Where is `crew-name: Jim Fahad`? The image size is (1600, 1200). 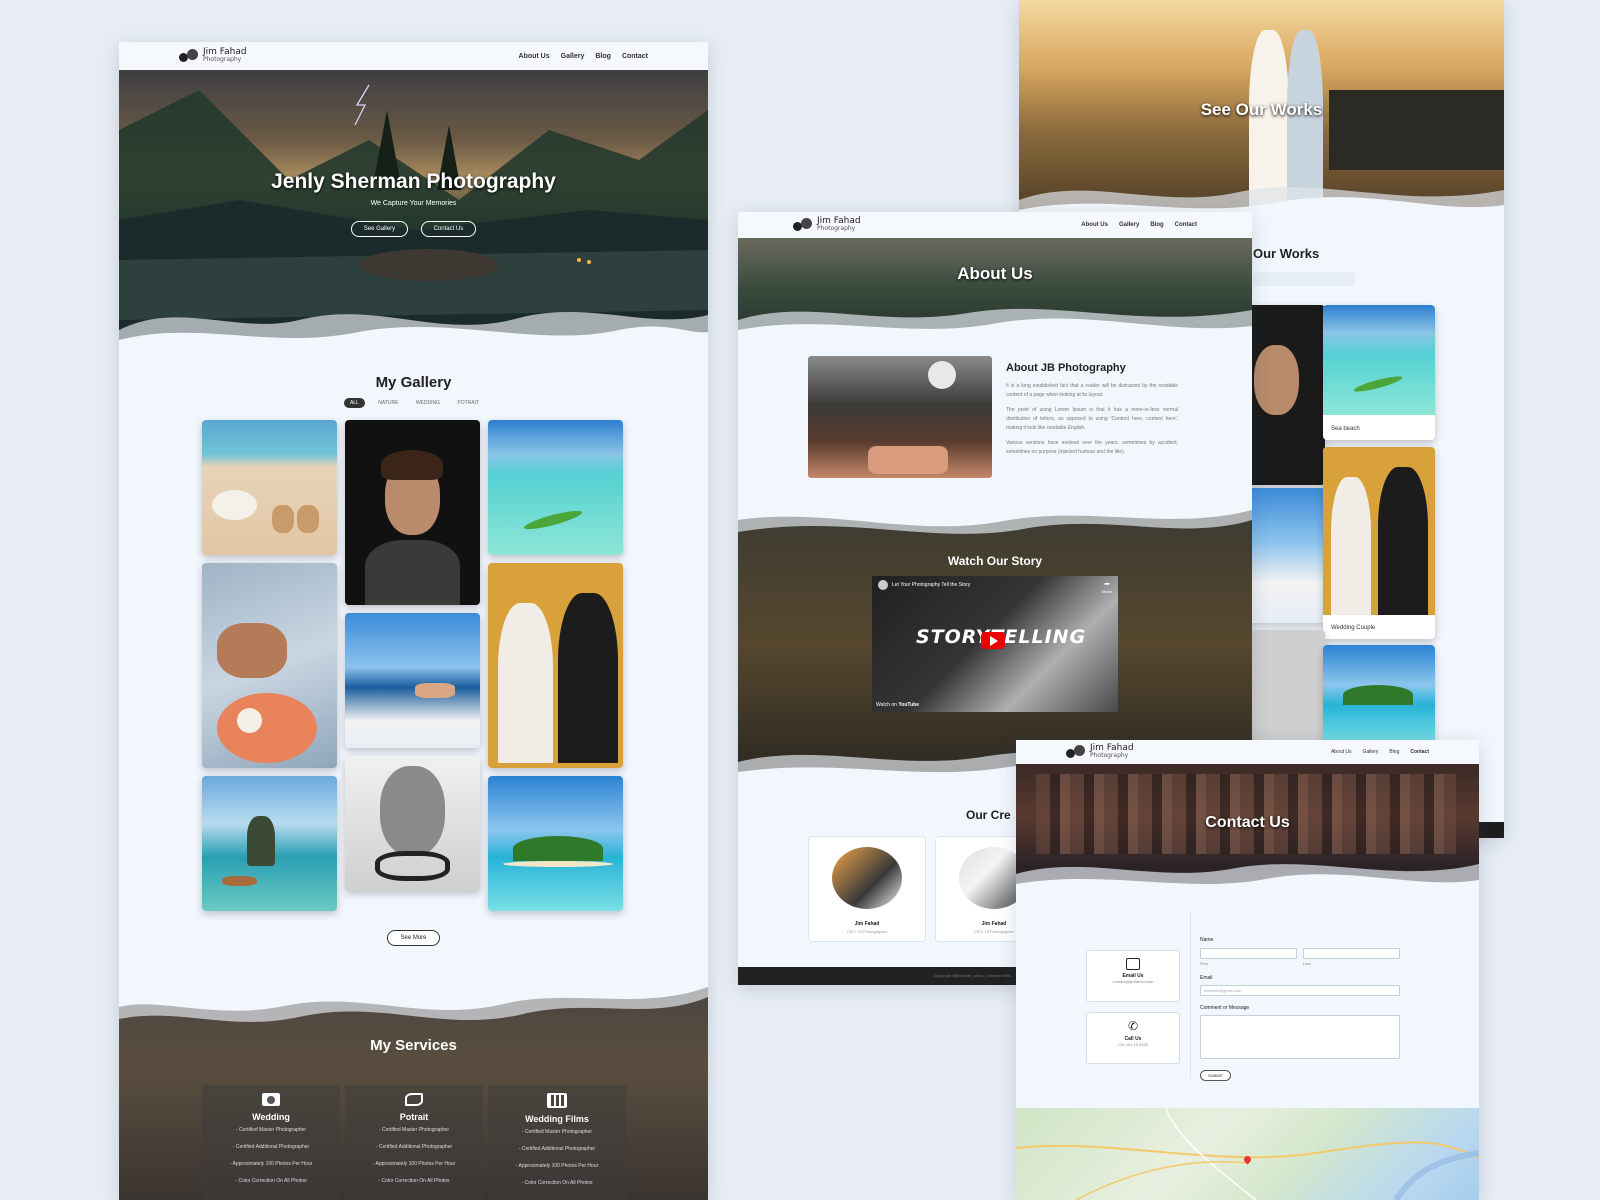 crew-name: Jim Fahad is located at coordinates (867, 924).